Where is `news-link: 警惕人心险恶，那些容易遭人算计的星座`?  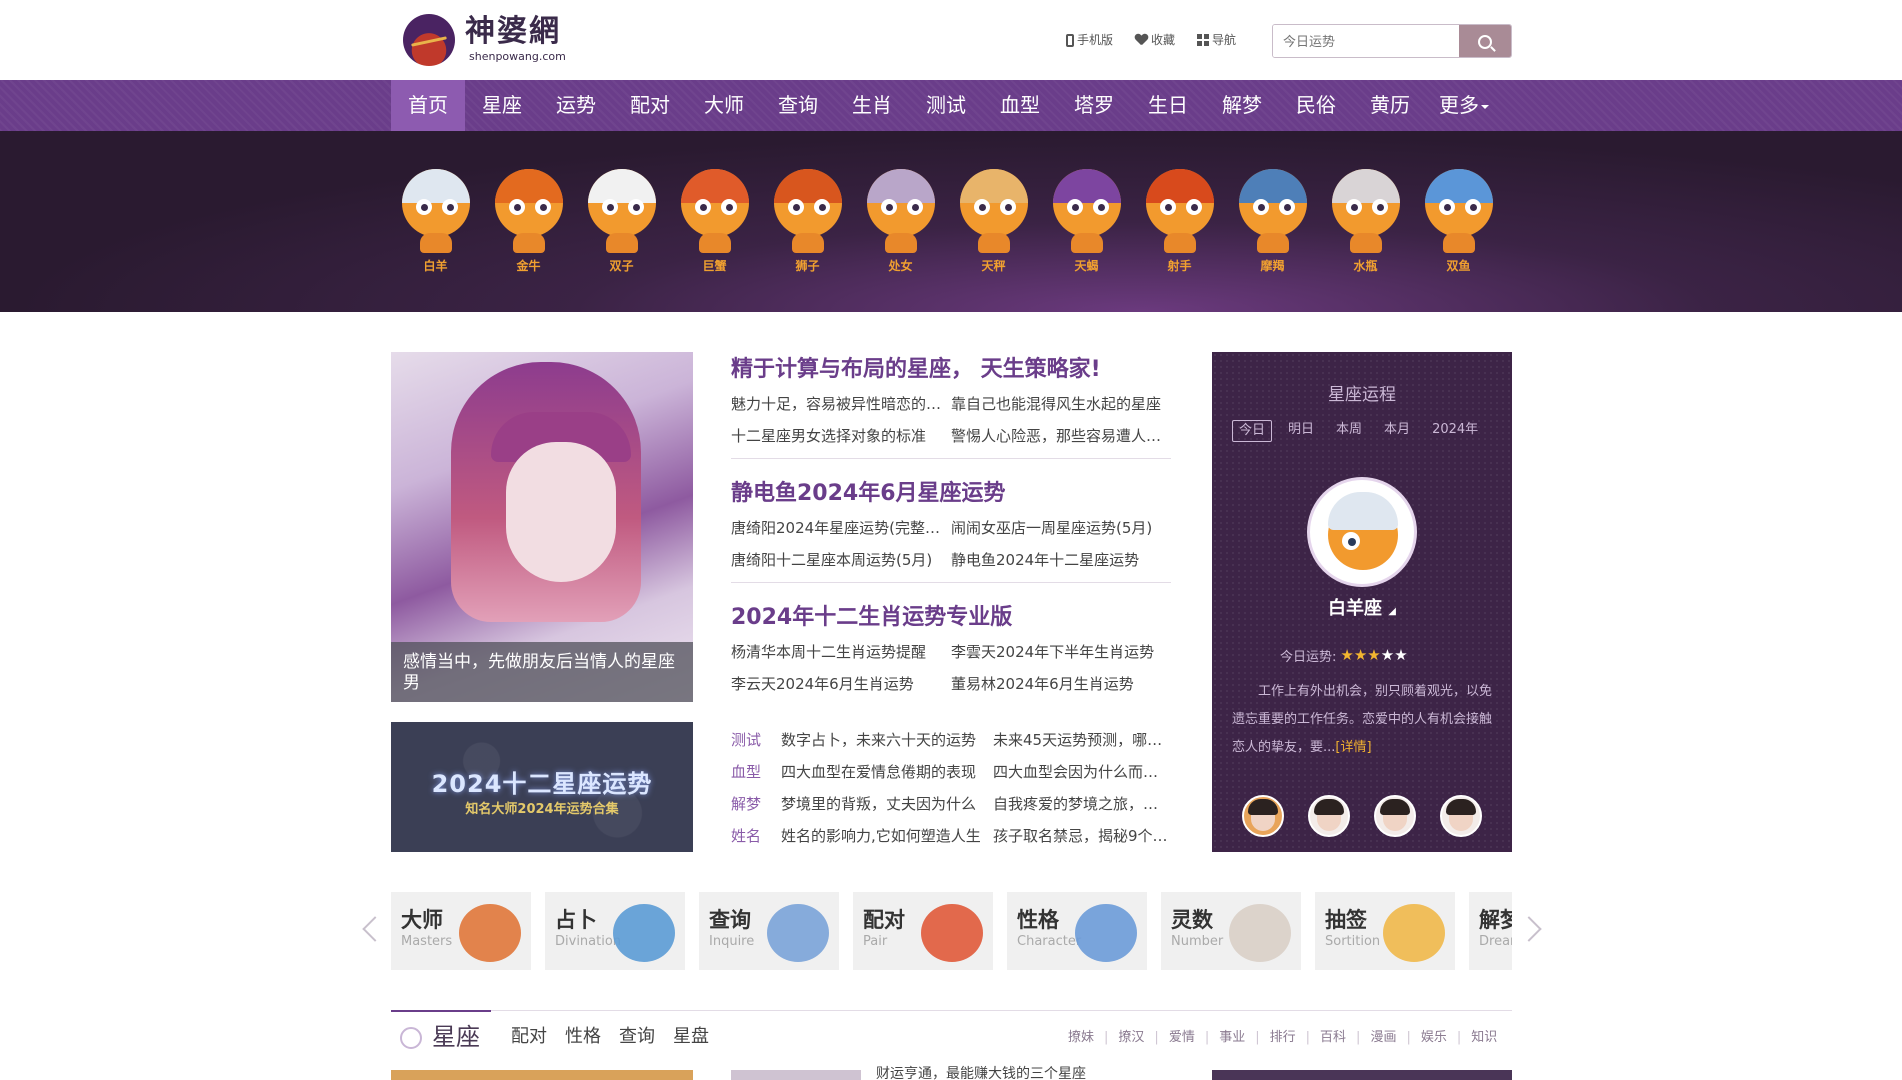
news-link: 警惕人心险恶，那些容易遭人算计的星座 is located at coordinates (1061, 436).